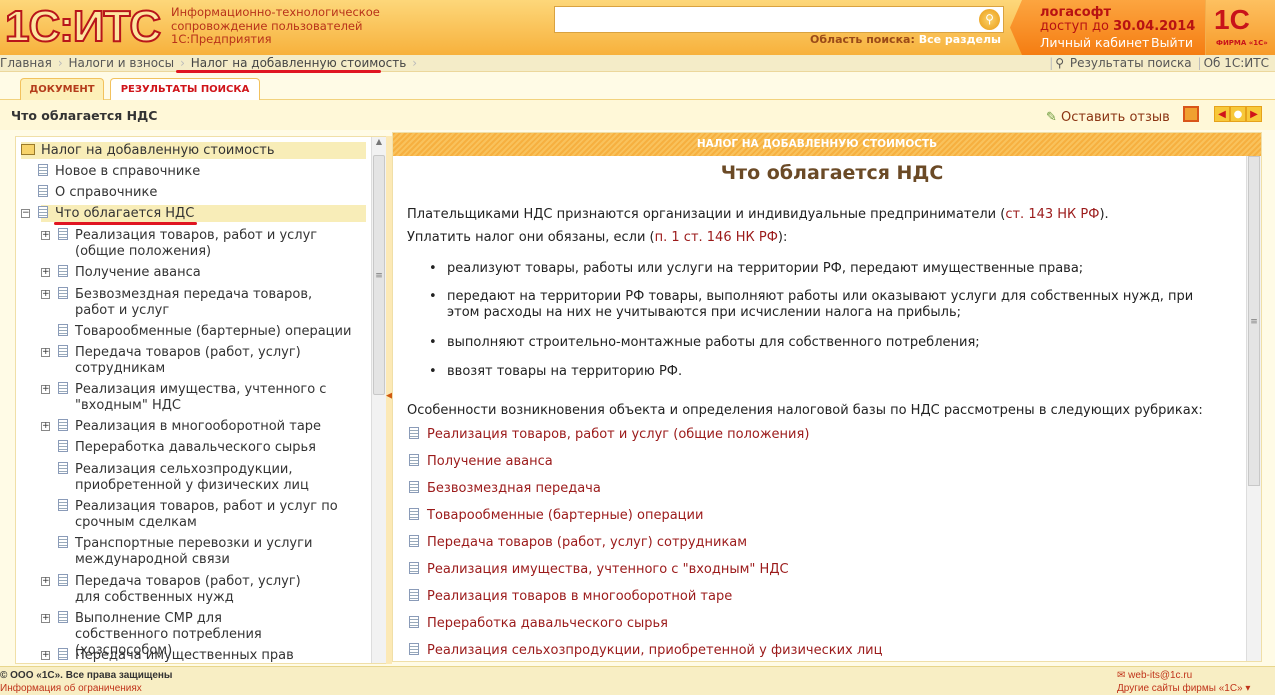 The height and width of the screenshot is (695, 1275). What do you see at coordinates (960, 39) in the screenshot?
I see `scope-value: Все разделы` at bounding box center [960, 39].